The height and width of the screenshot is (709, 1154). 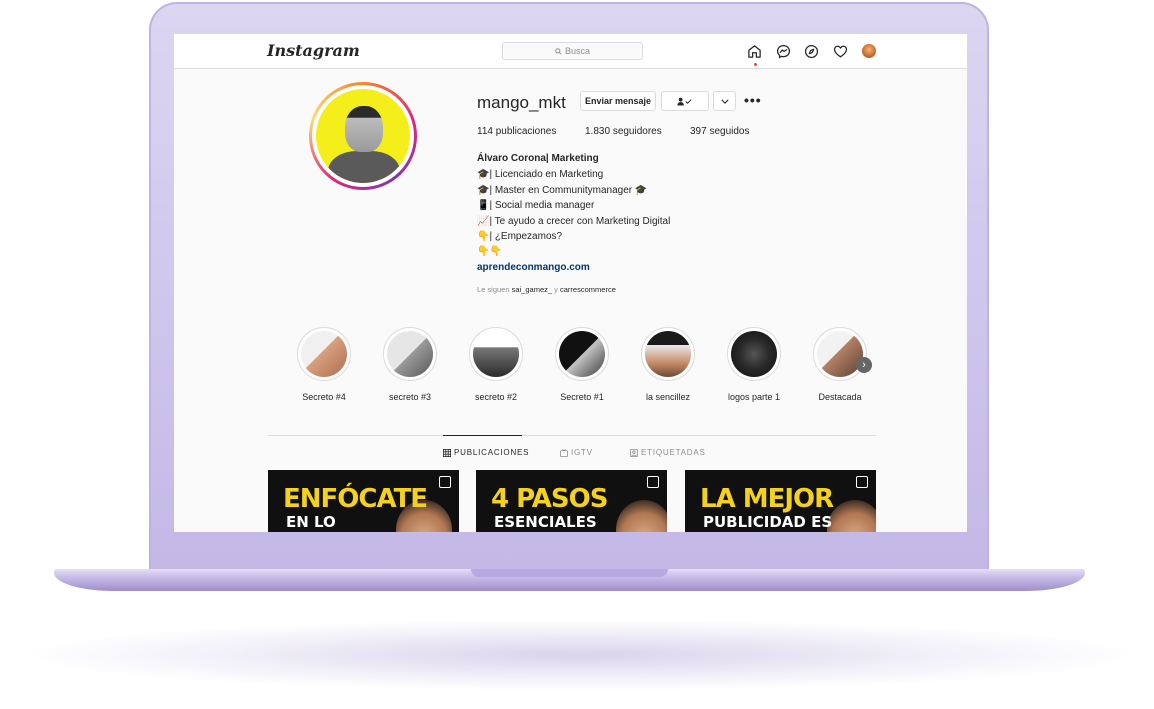 What do you see at coordinates (634, 452) in the screenshot?
I see `tagged-icon` at bounding box center [634, 452].